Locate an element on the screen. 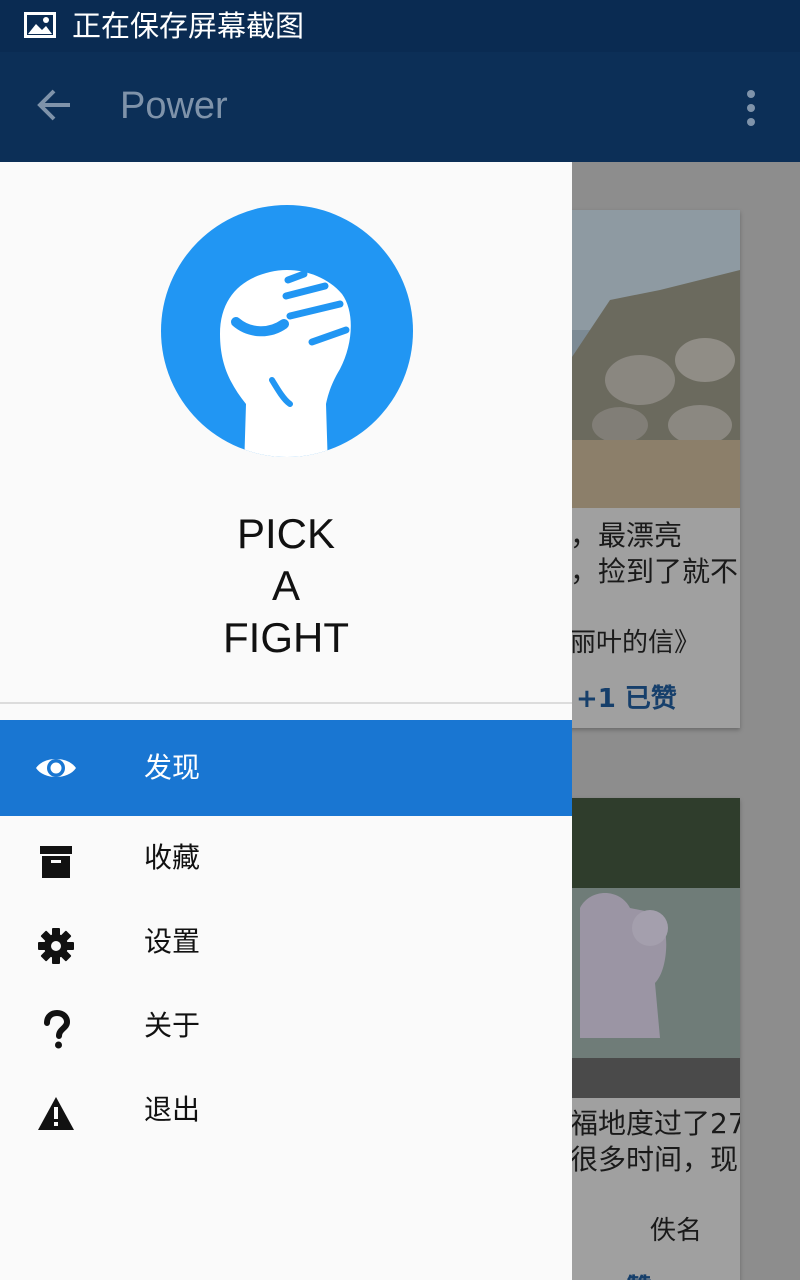  arrow-back-icon is located at coordinates (55, 105).